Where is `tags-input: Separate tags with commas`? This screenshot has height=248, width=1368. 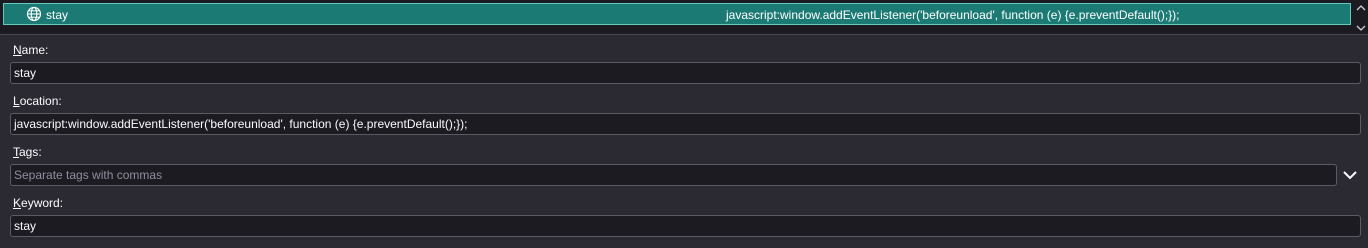 tags-input: Separate tags with commas is located at coordinates (673, 175).